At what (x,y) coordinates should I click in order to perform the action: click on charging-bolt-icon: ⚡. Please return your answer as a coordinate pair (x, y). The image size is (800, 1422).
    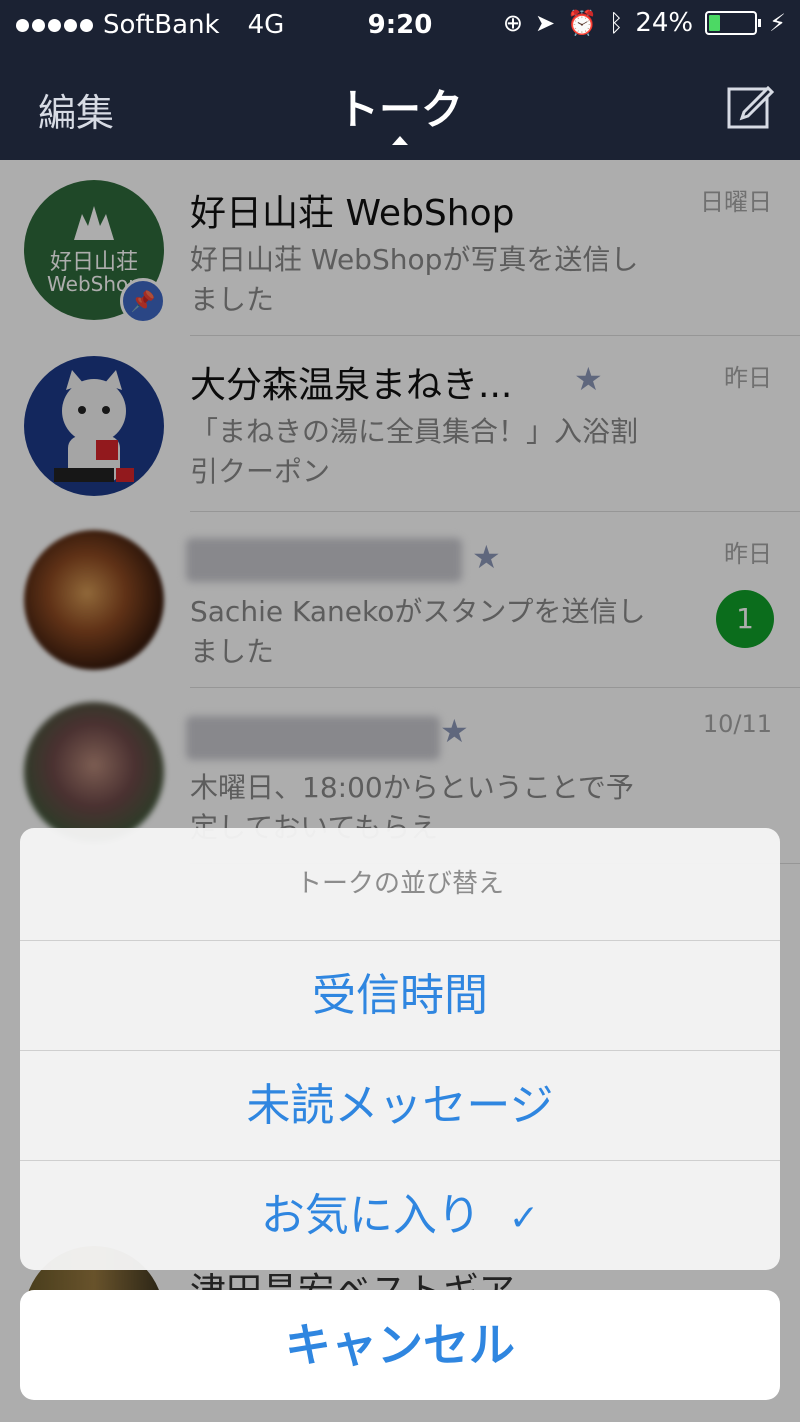
    Looking at the image, I should click on (777, 23).